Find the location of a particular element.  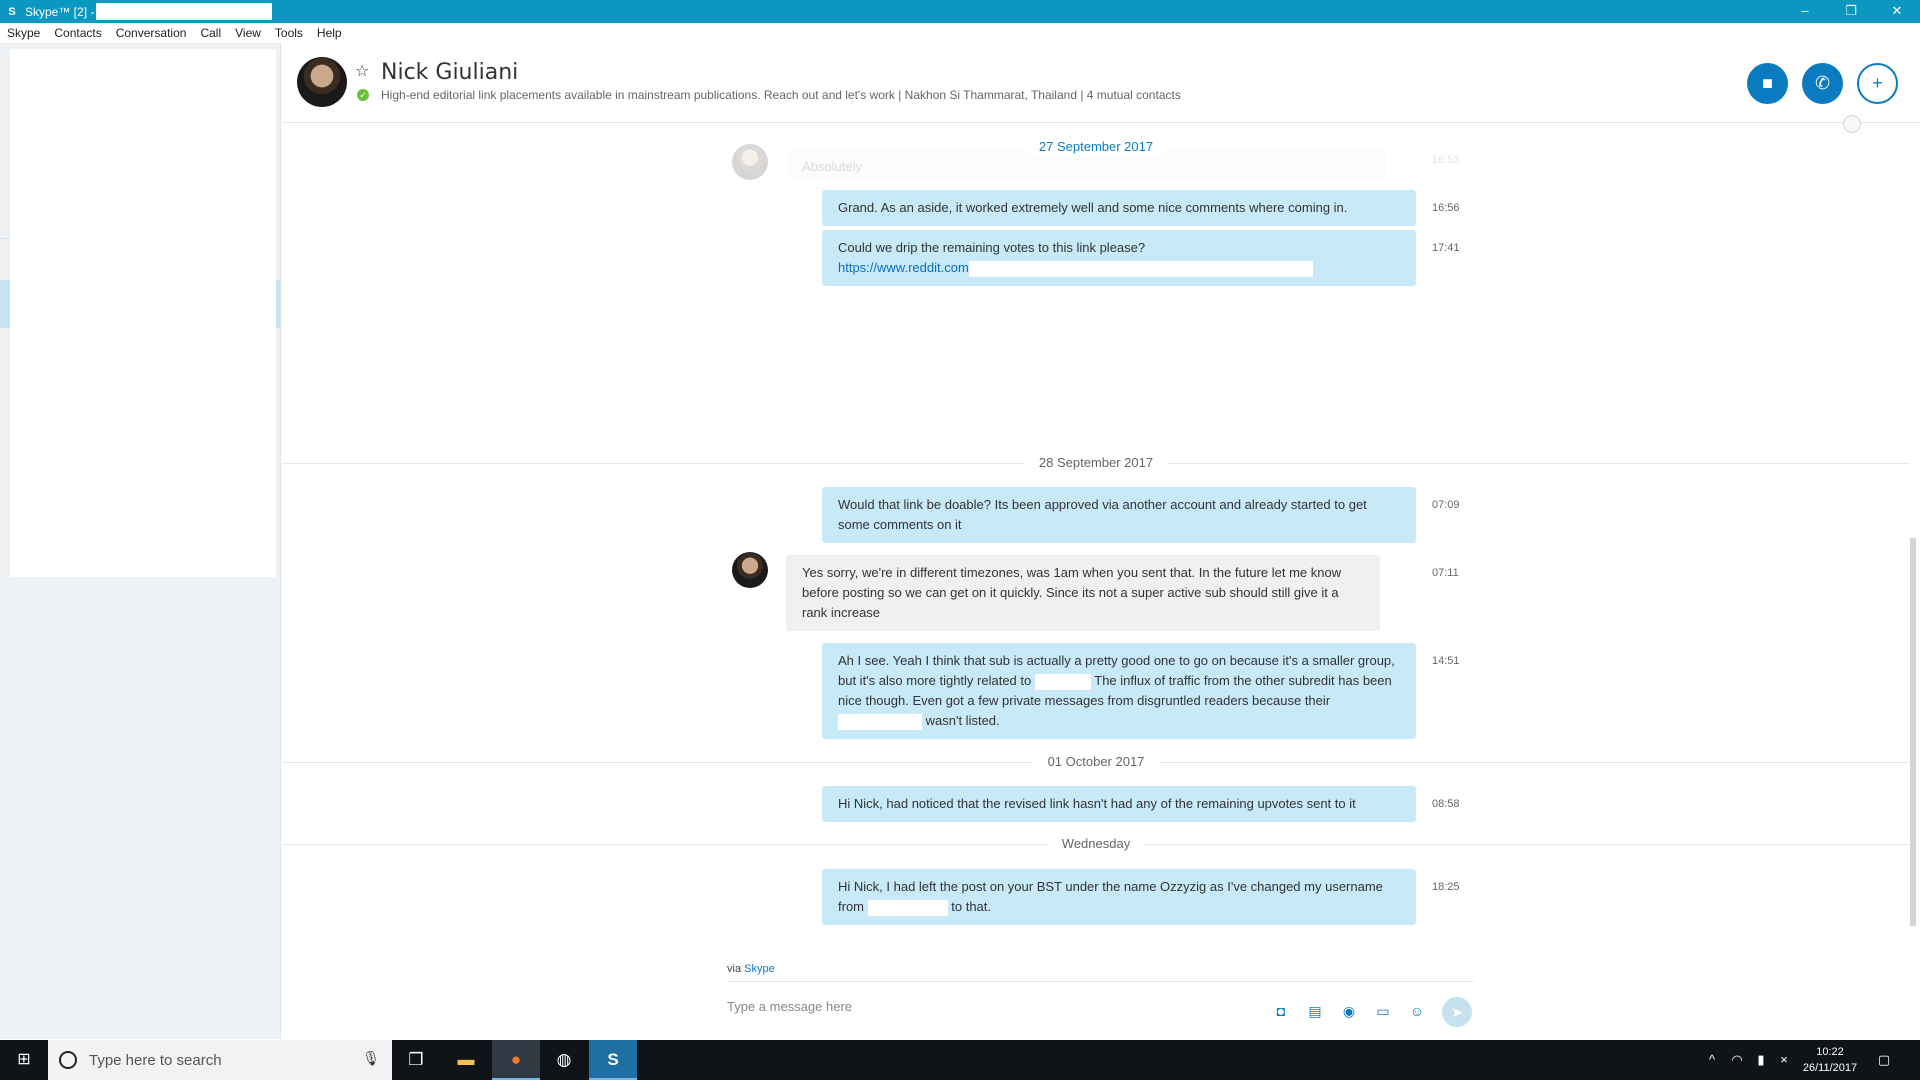

file-icon: ▤ is located at coordinates (1315, 1011).